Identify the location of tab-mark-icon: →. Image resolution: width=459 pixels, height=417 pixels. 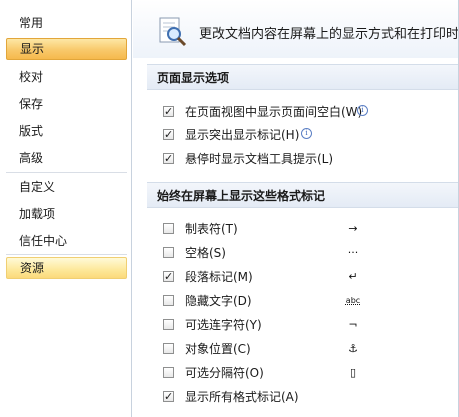
(353, 228).